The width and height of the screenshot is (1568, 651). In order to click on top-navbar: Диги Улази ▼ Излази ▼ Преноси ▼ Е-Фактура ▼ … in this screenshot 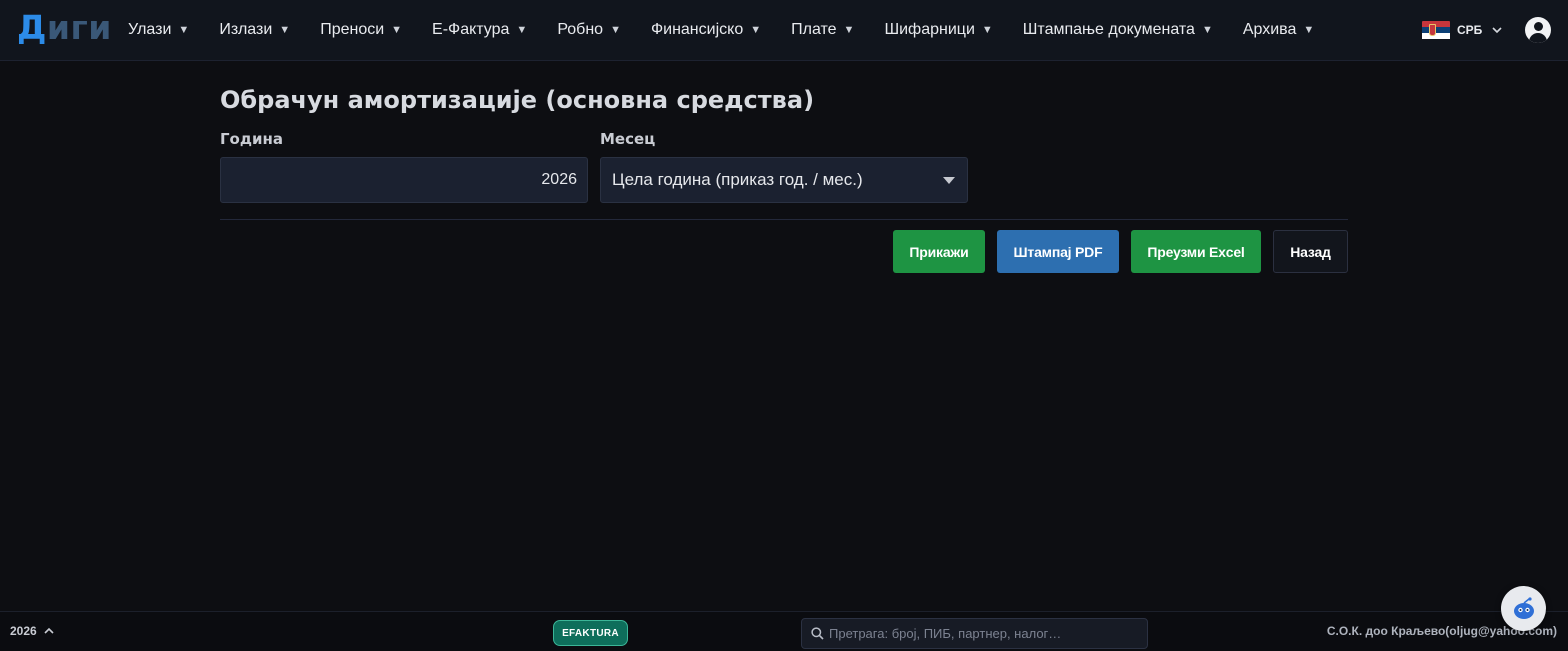, I will do `click(784, 30)`.